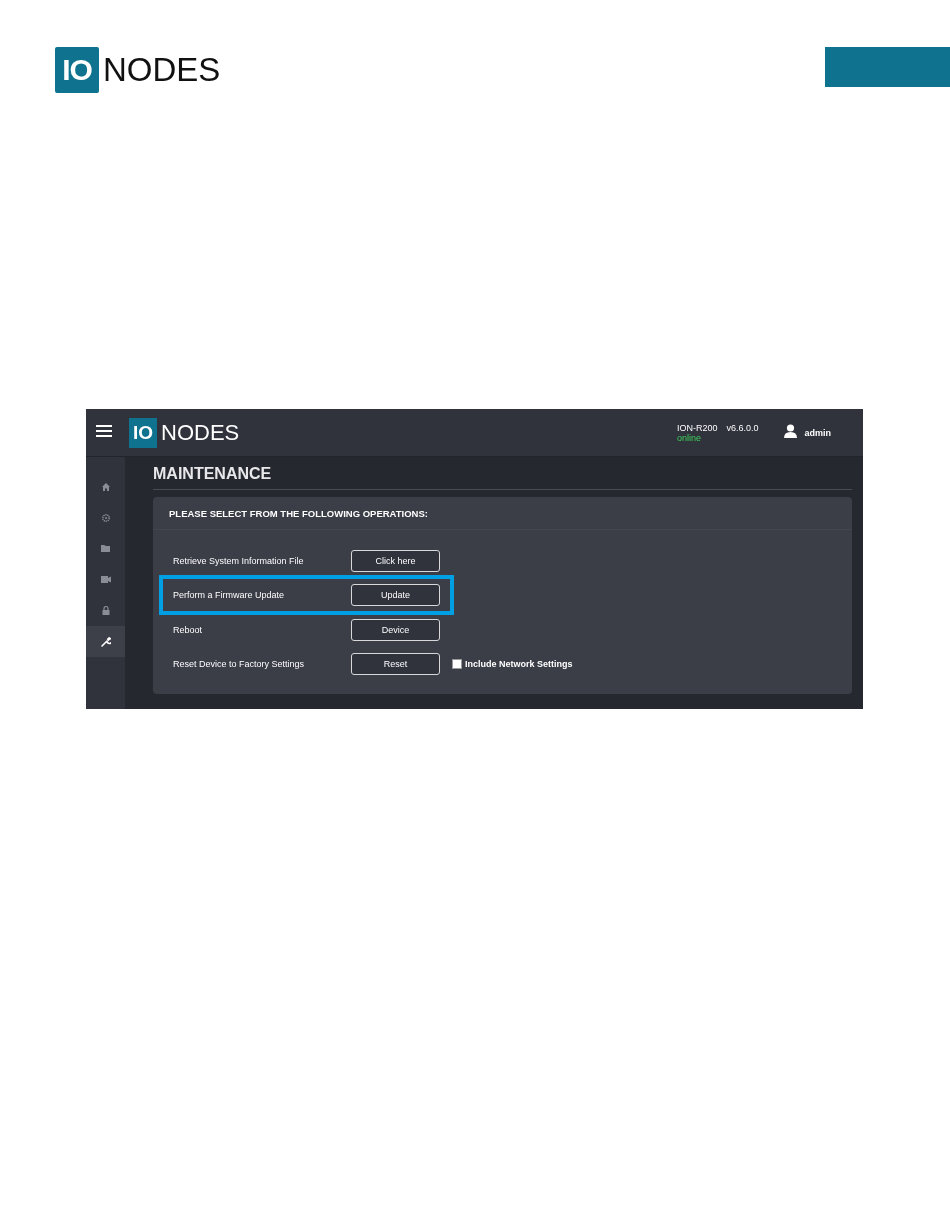 The height and width of the screenshot is (1229, 950). Describe the element at coordinates (105, 517) in the screenshot. I see `gear-icon` at that location.